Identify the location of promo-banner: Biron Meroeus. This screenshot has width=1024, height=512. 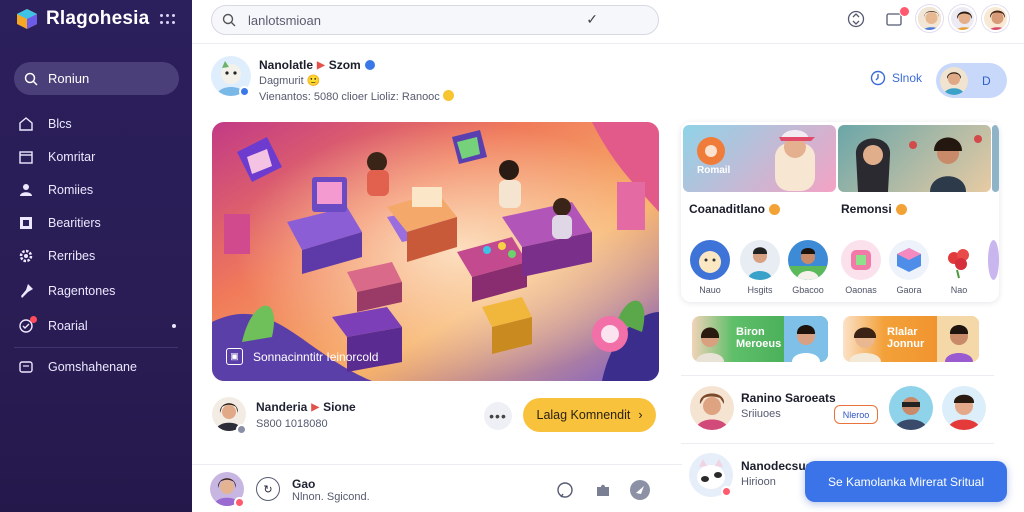
(760, 339).